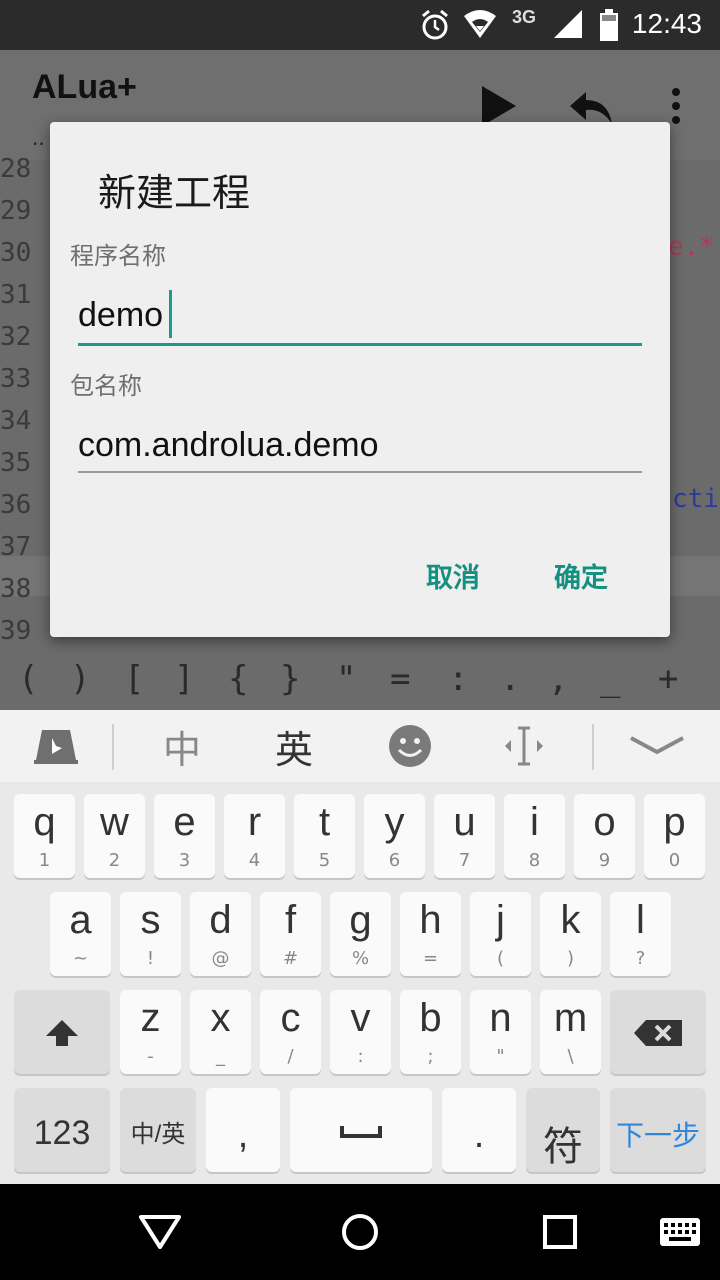  Describe the element at coordinates (430, 934) in the screenshot. I see `key-h: h =` at that location.